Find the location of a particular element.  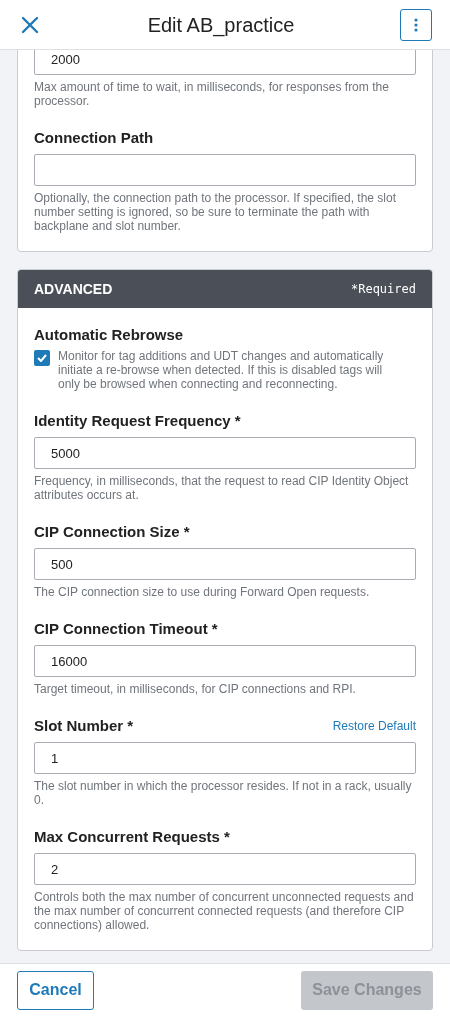

required-note: *Required is located at coordinates (383, 289).